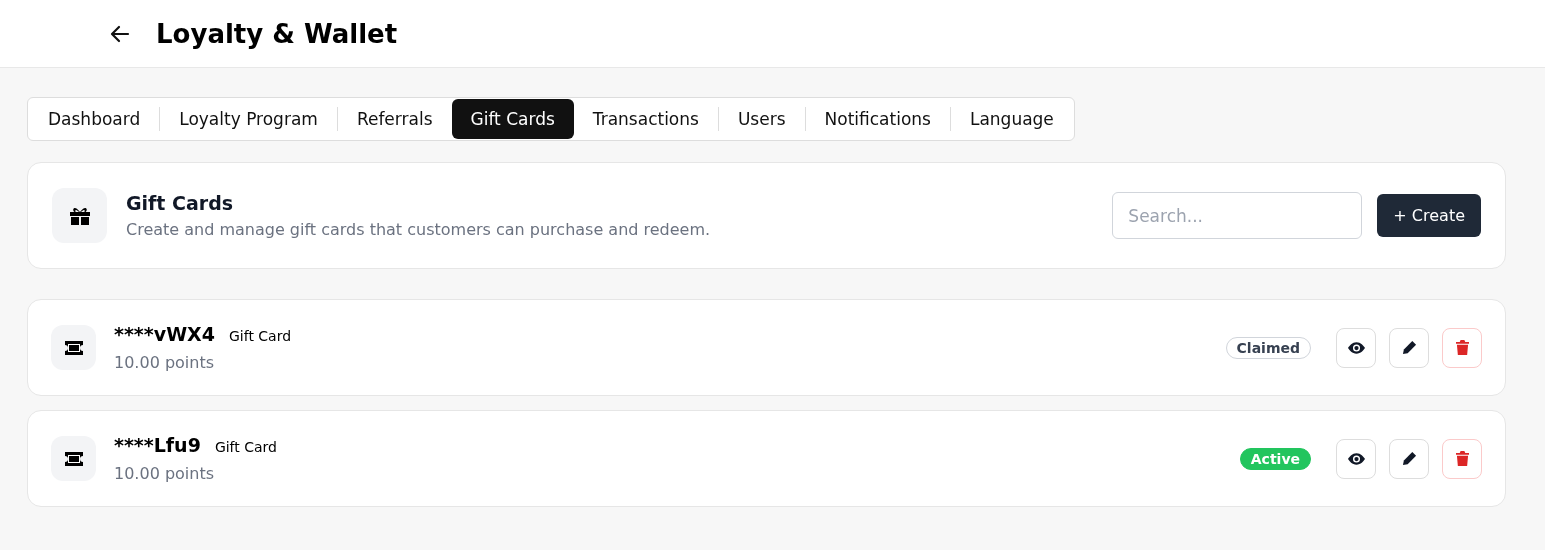  What do you see at coordinates (1429, 215) in the screenshot?
I see `create-button: + Create` at bounding box center [1429, 215].